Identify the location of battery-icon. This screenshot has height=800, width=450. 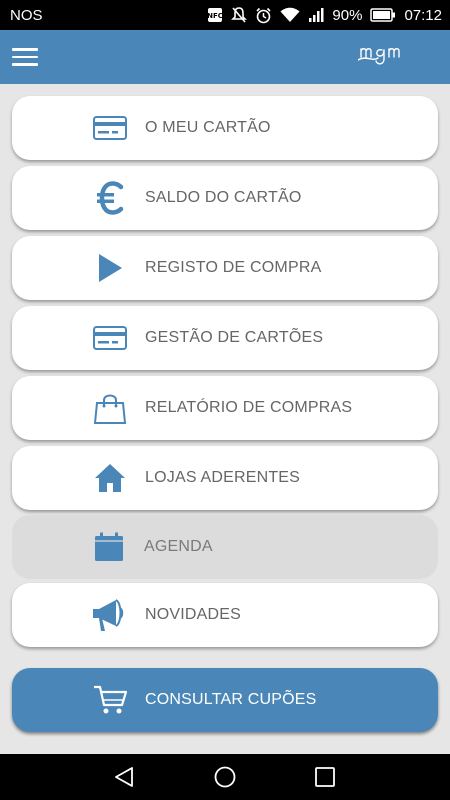
(383, 15).